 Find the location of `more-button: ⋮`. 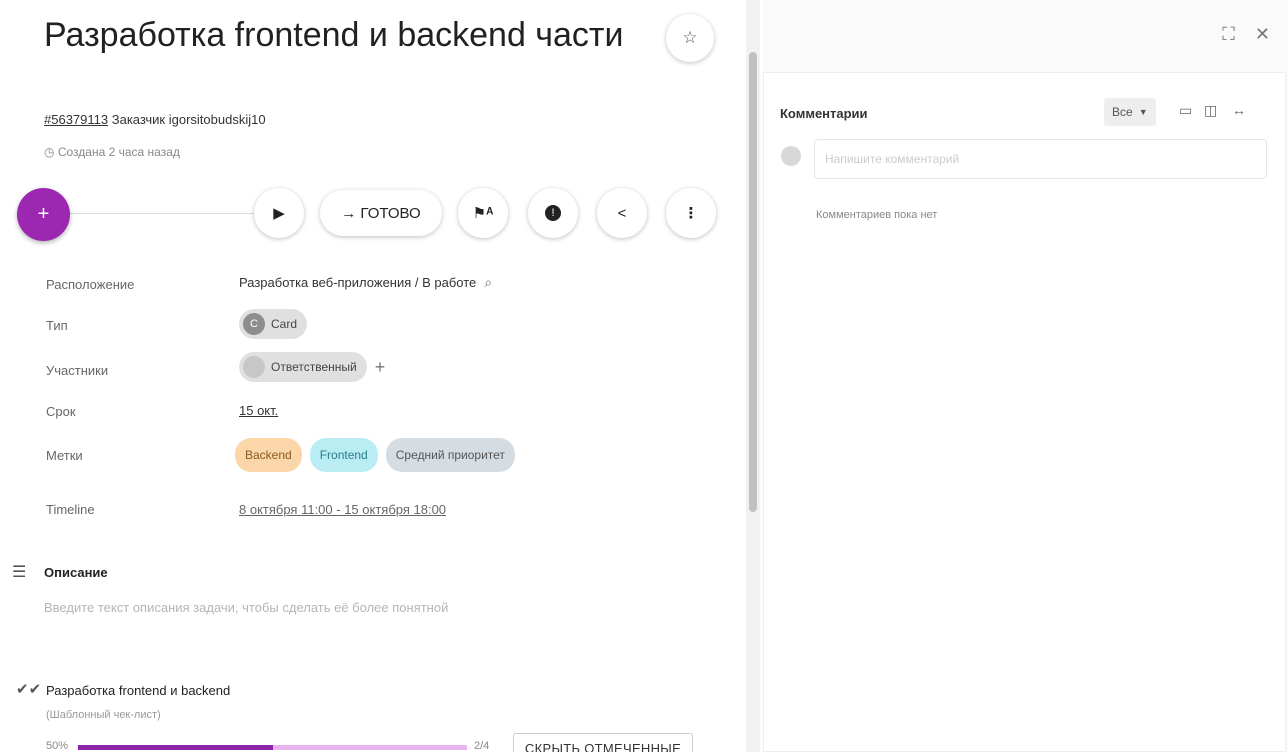

more-button: ⋮ is located at coordinates (691, 213).